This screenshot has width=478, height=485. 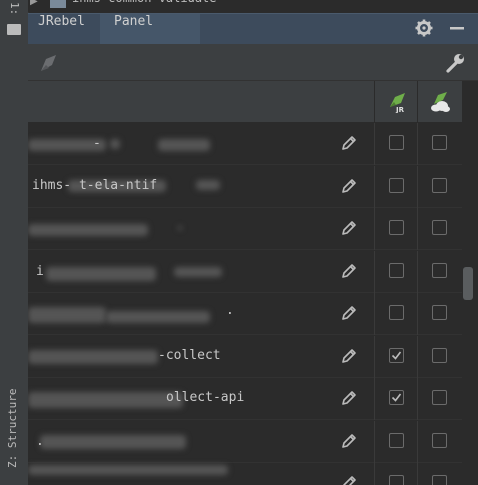 I want to click on table-row: ihms- t-ela-ntif, so click(x=245, y=186).